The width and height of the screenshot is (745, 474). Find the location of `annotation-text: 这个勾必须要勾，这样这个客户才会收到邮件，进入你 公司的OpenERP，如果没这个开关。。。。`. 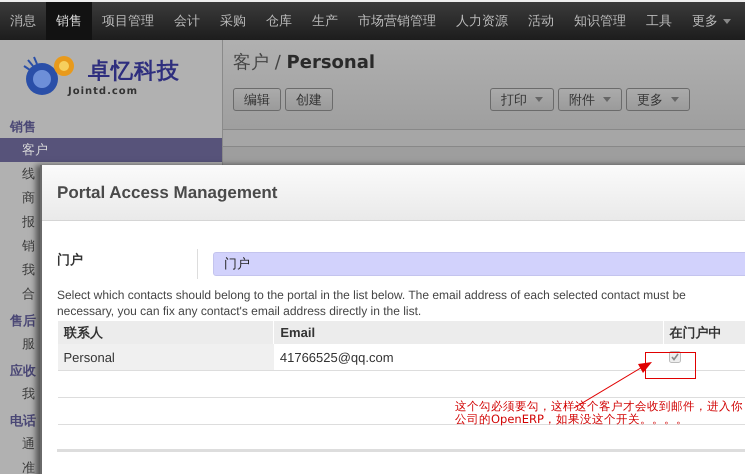

annotation-text: 这个勾必须要勾，这样这个客户才会收到邮件，进入你 公司的OpenERP，如果没这个开关。。。。 is located at coordinates (599, 413).